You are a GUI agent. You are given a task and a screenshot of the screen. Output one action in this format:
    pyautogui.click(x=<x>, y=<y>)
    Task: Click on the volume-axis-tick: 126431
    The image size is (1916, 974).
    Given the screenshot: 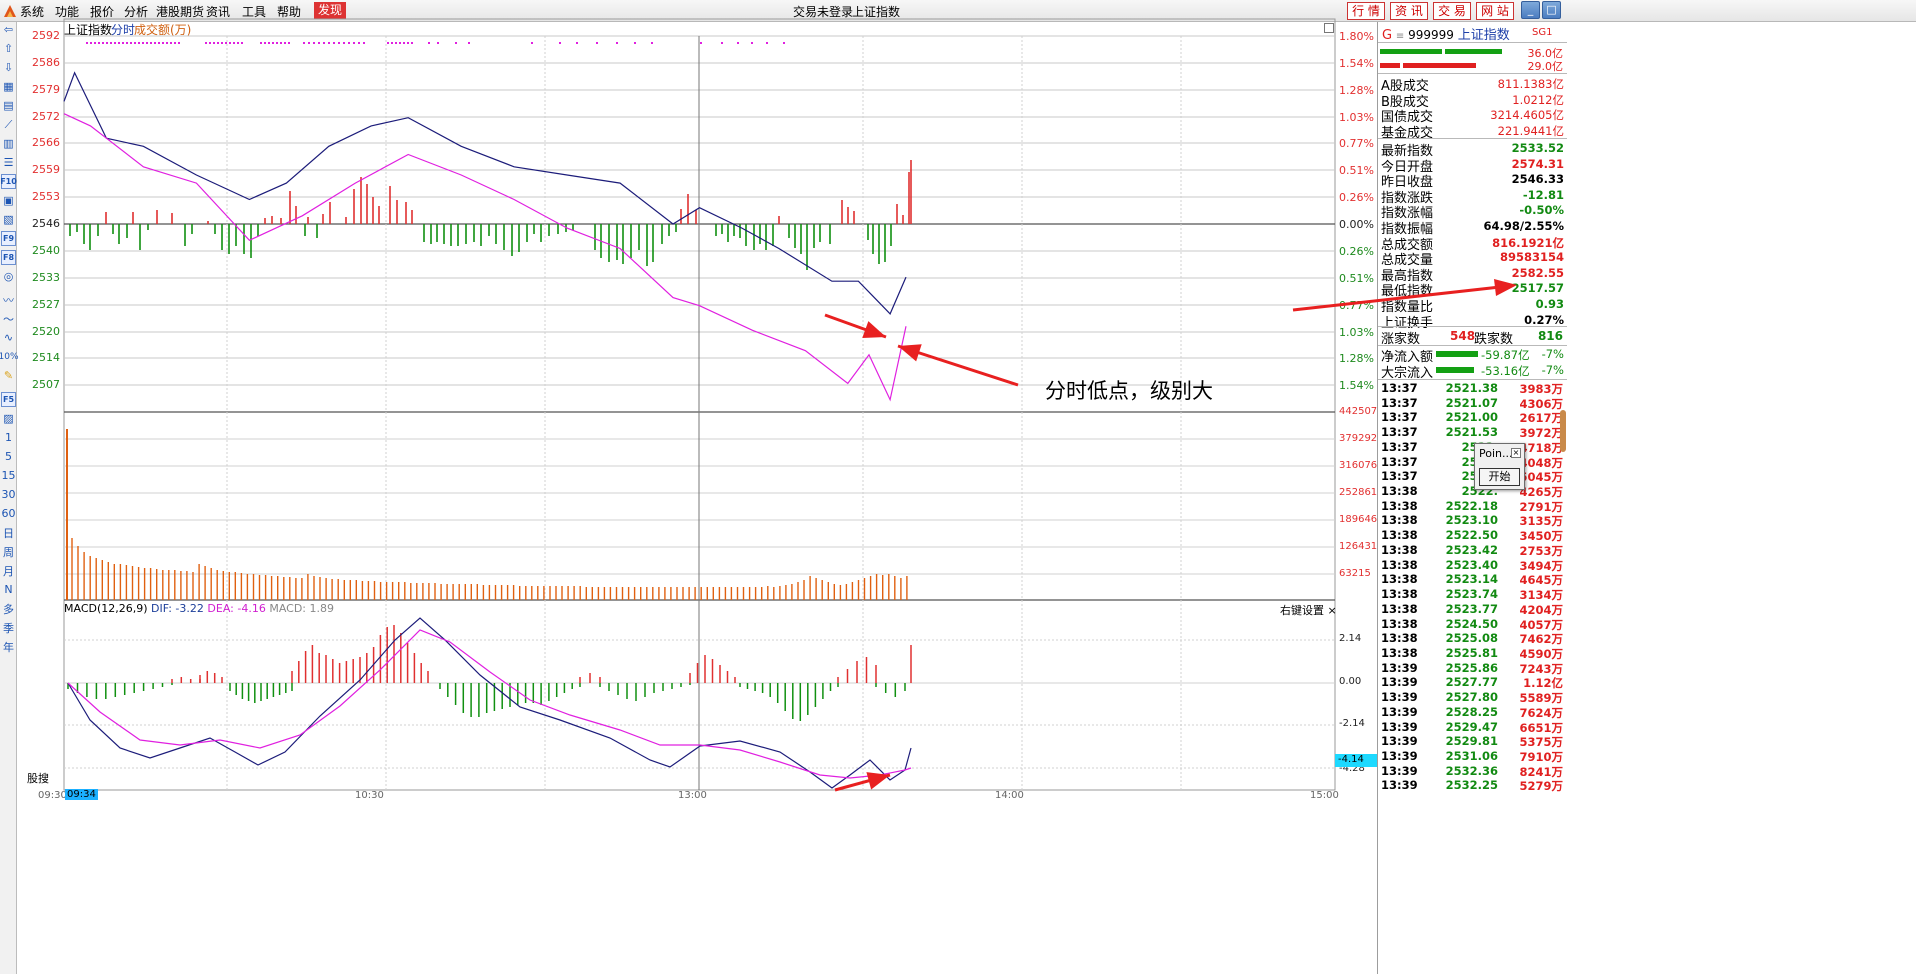 What is the action you would take?
    pyautogui.click(x=1358, y=546)
    